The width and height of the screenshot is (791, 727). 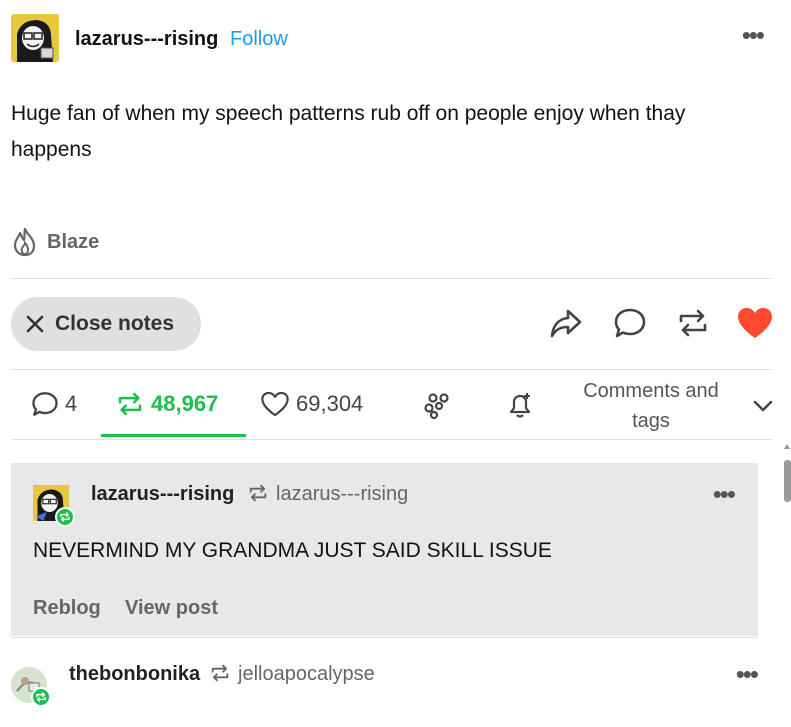 I want to click on close-icon, so click(x=35, y=324).